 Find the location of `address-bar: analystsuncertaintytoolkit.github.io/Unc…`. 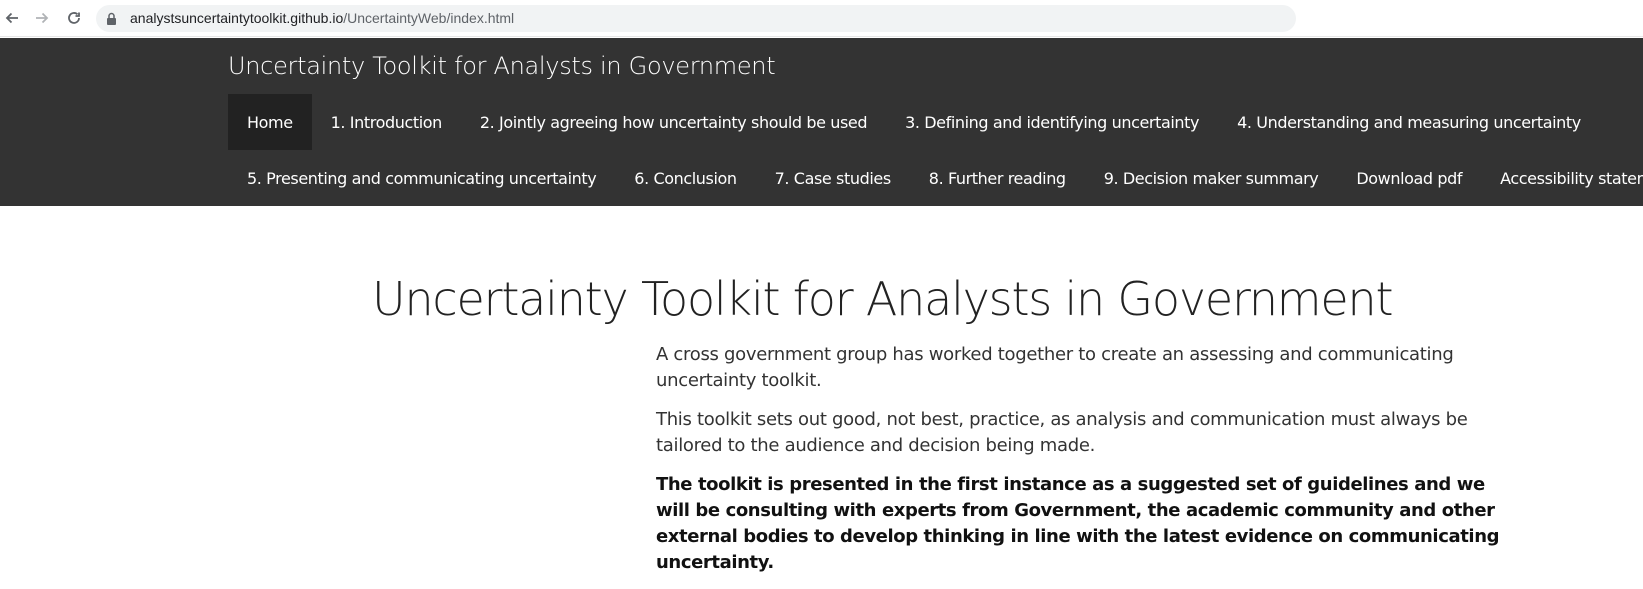

address-bar: analystsuncertaintytoolkit.github.io/Unc… is located at coordinates (696, 18).